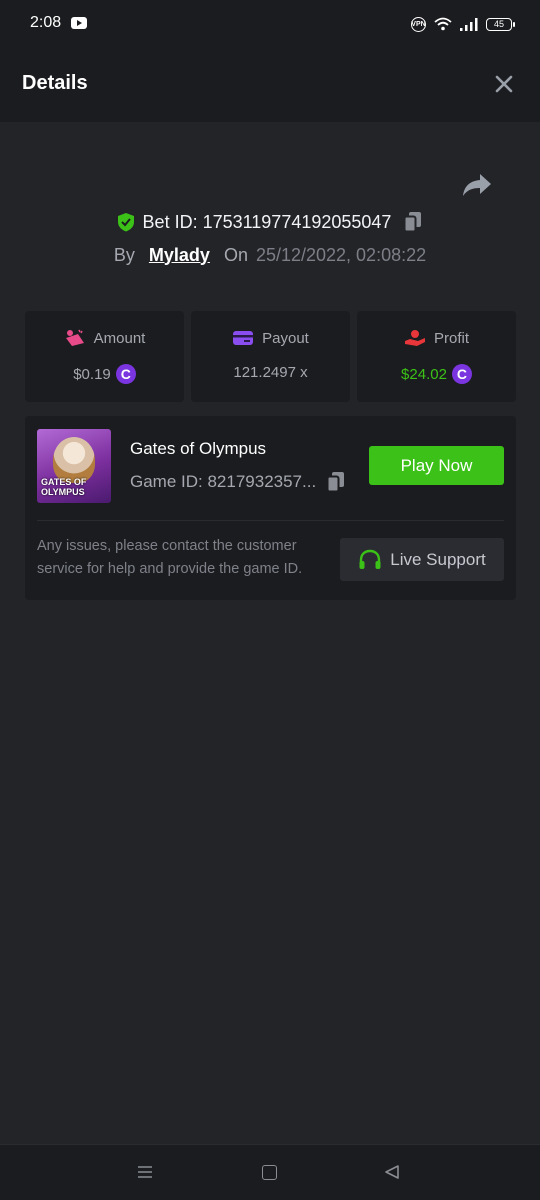 The height and width of the screenshot is (1200, 540). Describe the element at coordinates (392, 1172) in the screenshot. I see `back-icon` at that location.